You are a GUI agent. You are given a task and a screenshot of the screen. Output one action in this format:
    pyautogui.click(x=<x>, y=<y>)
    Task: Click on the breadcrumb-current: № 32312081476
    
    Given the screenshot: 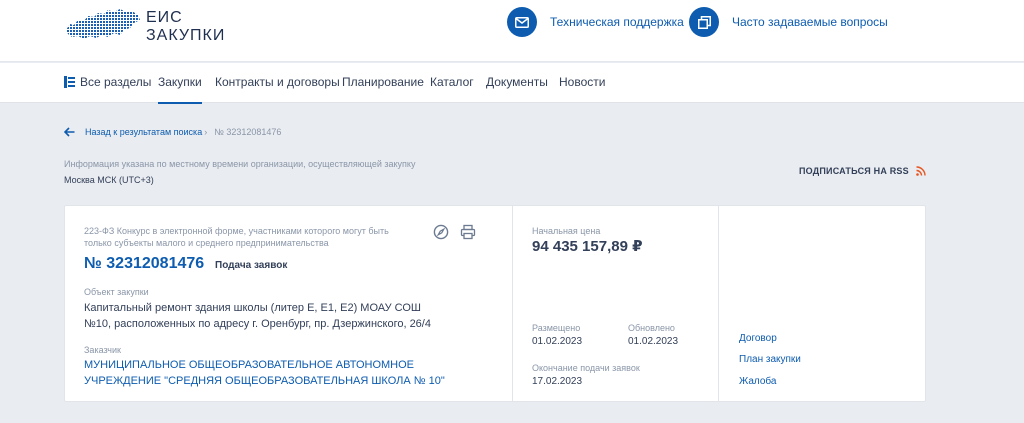 What is the action you would take?
    pyautogui.click(x=248, y=132)
    